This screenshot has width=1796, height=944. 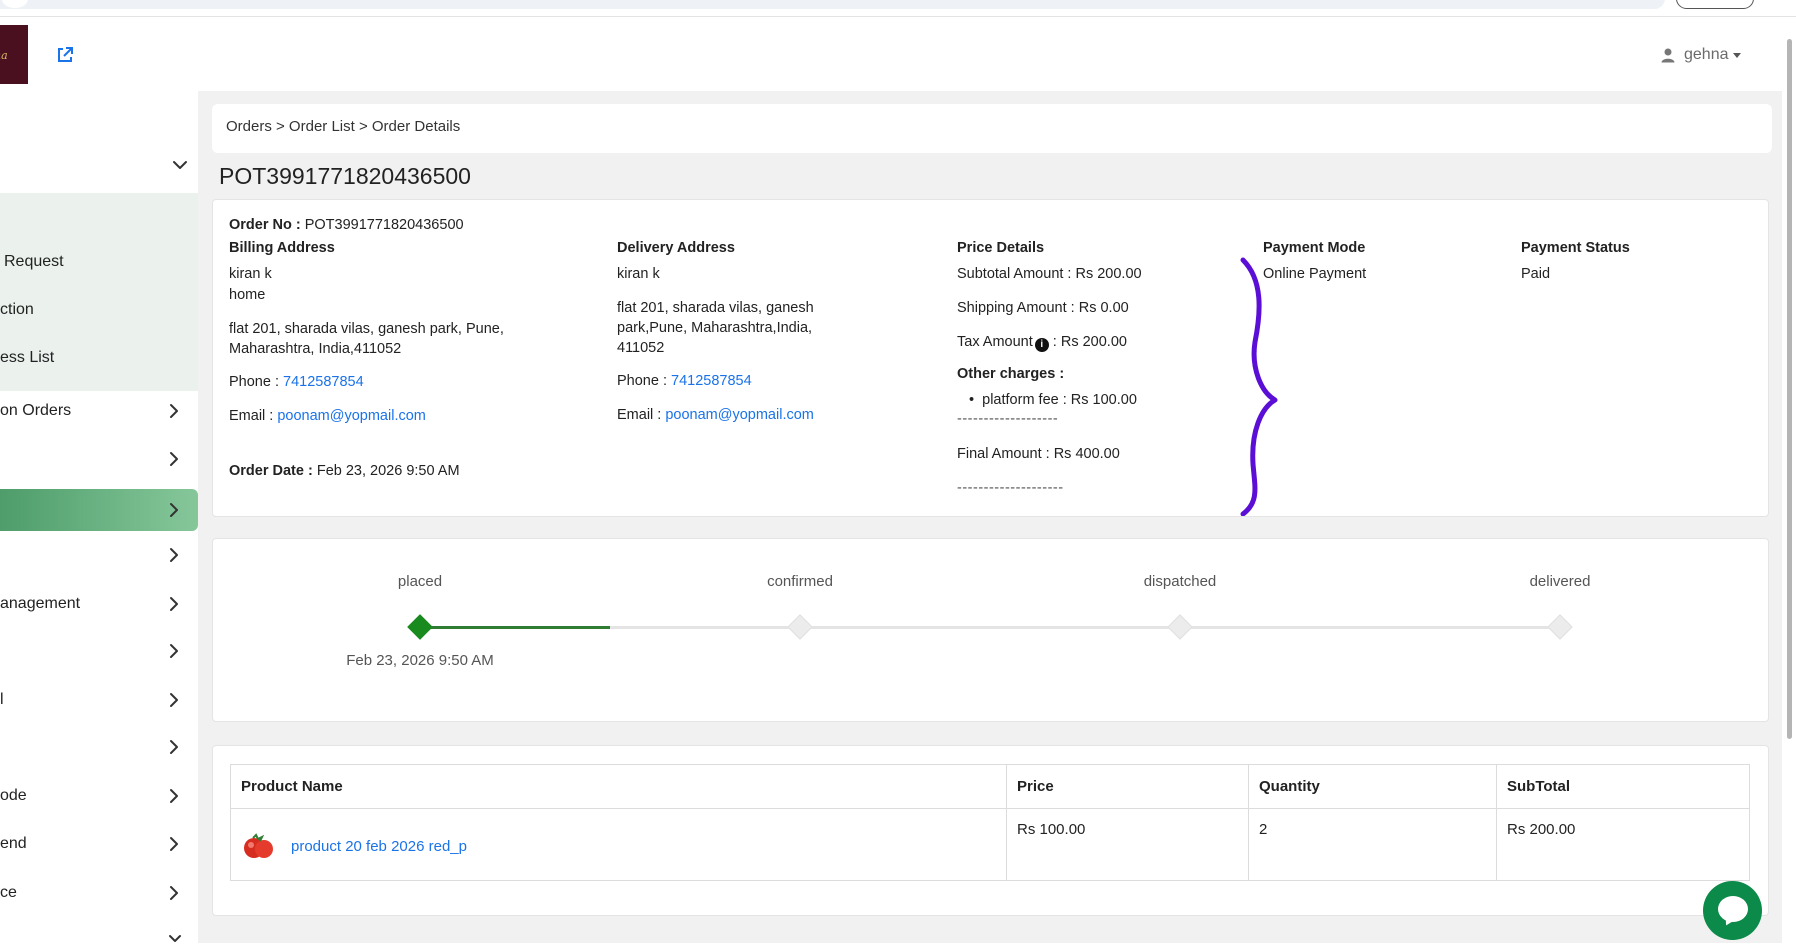 What do you see at coordinates (1259, 386) in the screenshot?
I see `brace-annotation` at bounding box center [1259, 386].